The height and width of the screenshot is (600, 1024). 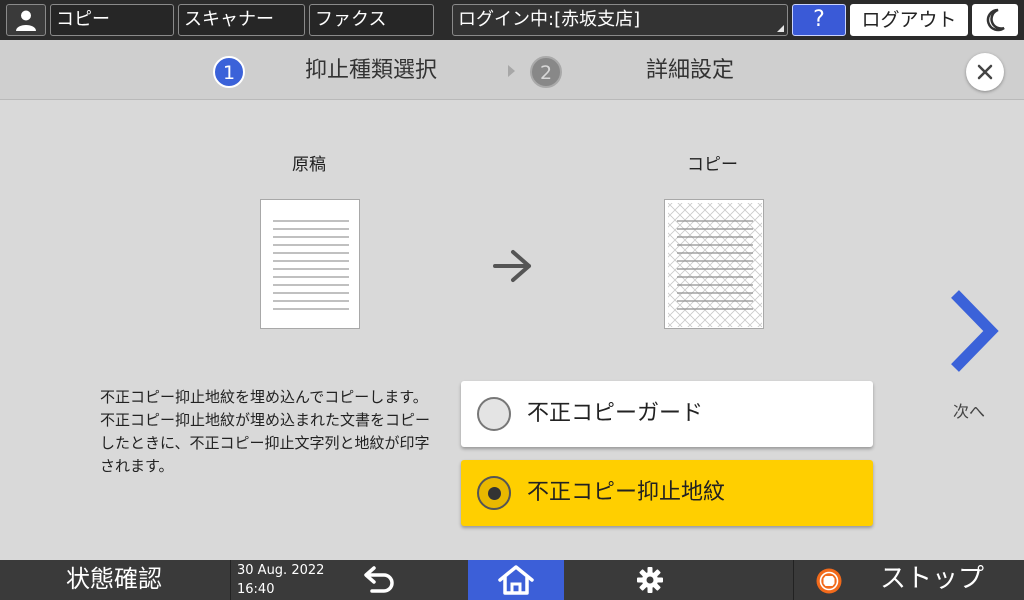 I want to click on step-separator-icon, so click(x=511, y=71).